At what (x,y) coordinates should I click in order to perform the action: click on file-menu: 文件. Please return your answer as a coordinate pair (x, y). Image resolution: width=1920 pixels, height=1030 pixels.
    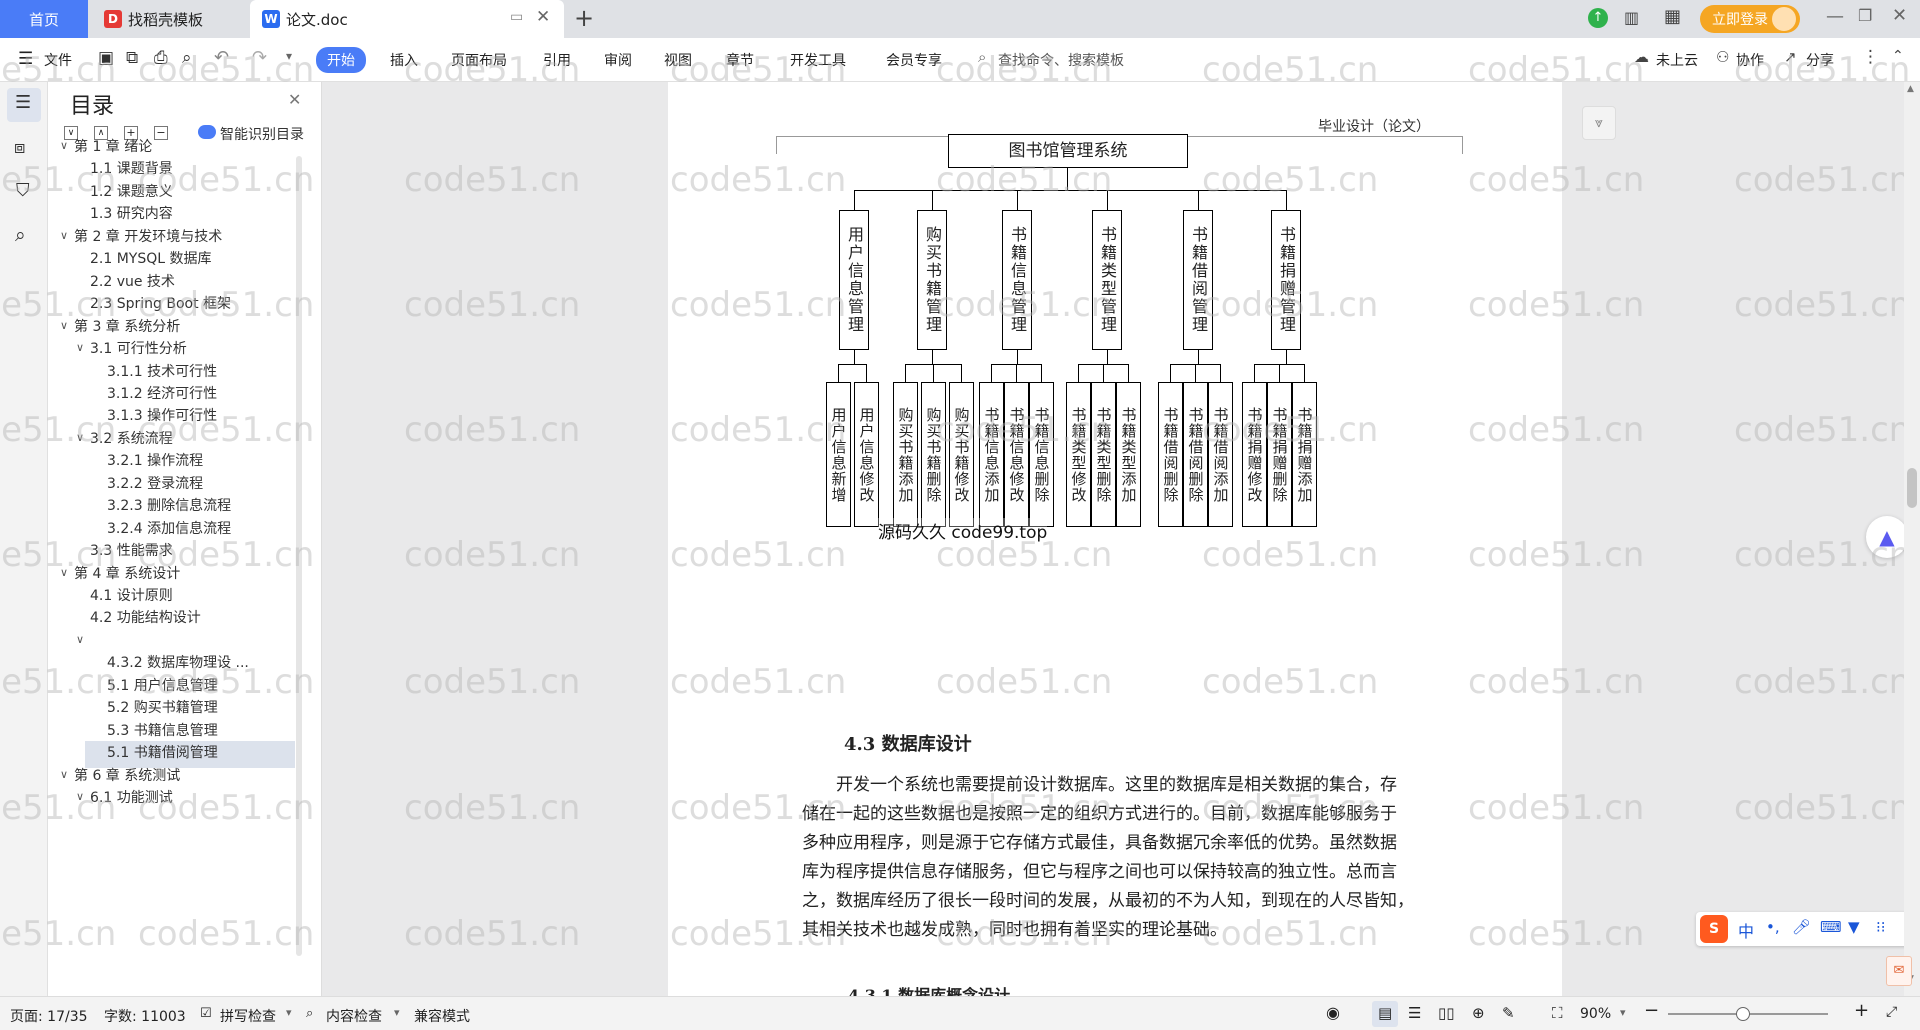
    Looking at the image, I should click on (58, 60).